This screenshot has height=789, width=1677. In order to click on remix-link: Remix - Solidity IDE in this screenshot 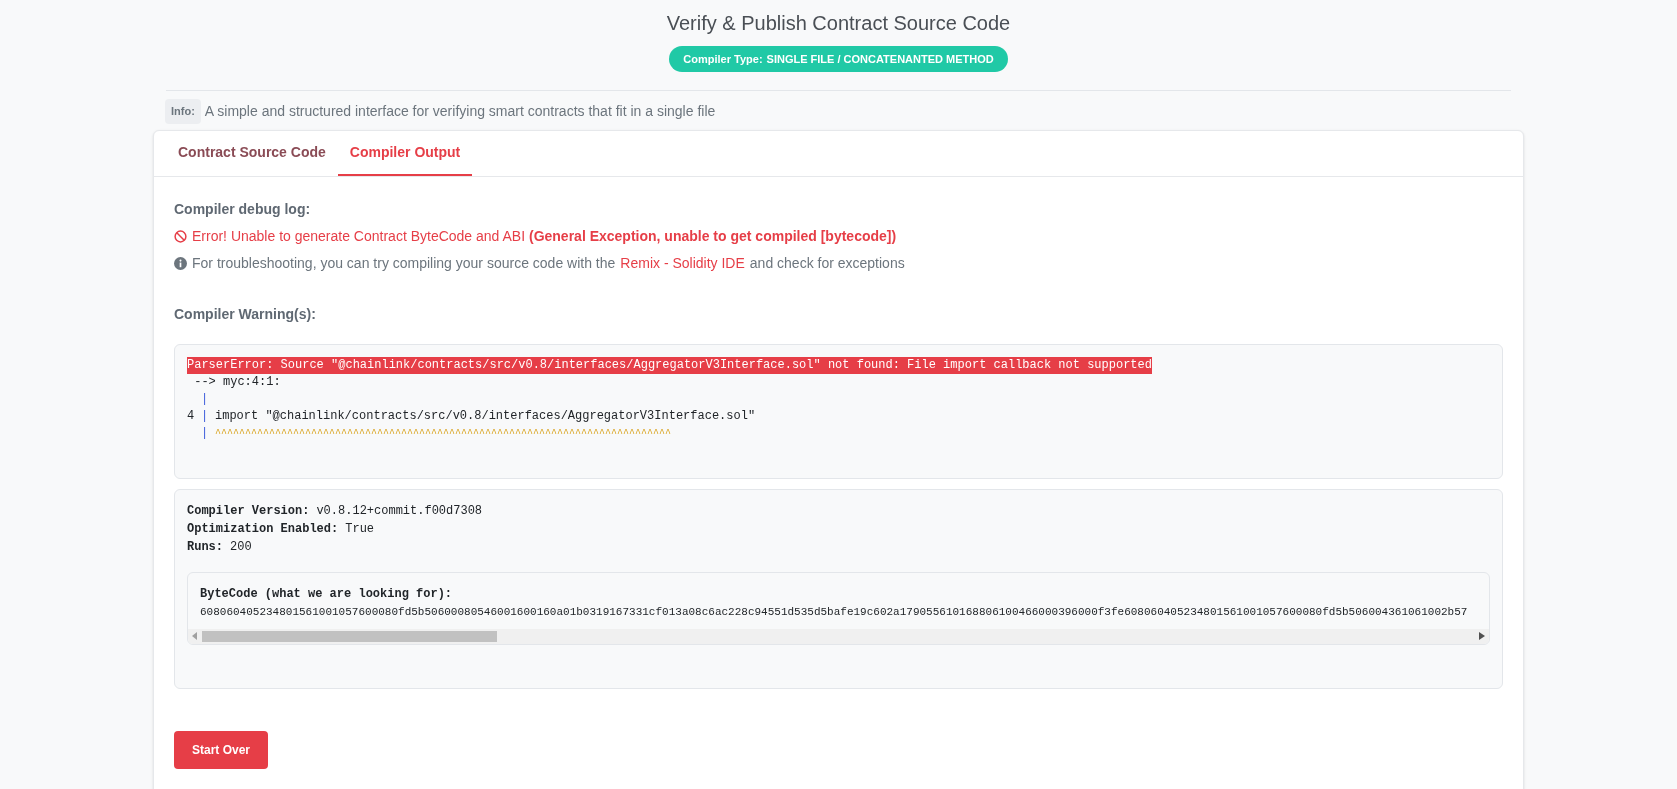, I will do `click(682, 263)`.